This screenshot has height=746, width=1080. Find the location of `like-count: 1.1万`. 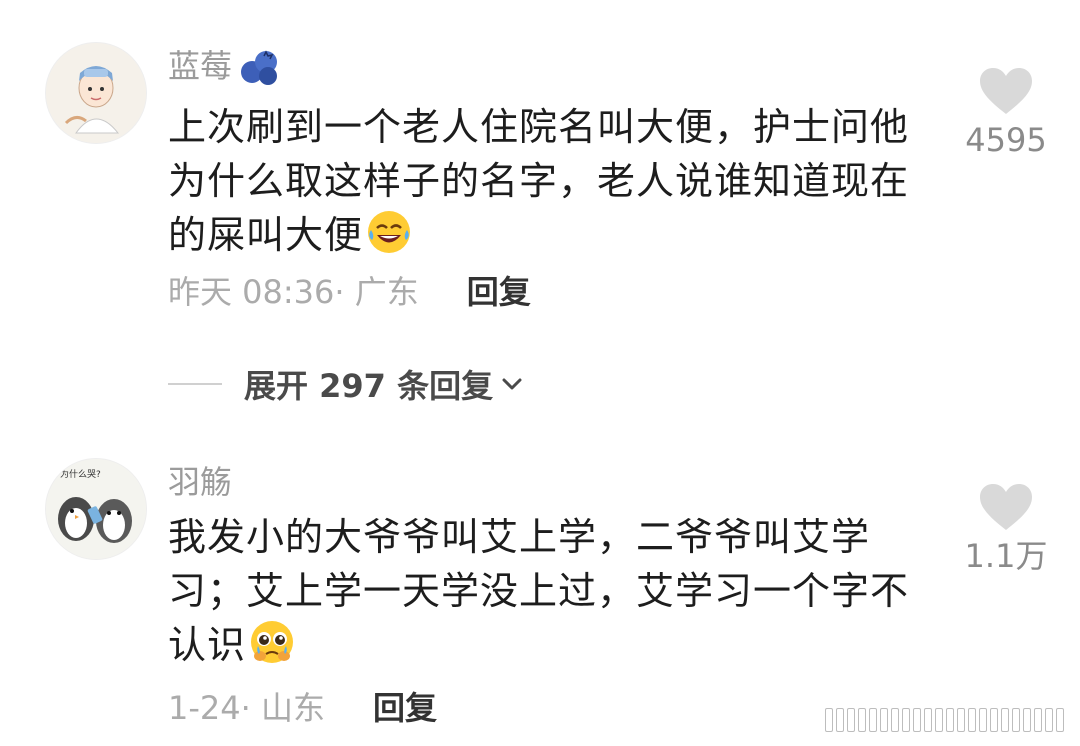

like-count: 1.1万 is located at coordinates (1006, 556).